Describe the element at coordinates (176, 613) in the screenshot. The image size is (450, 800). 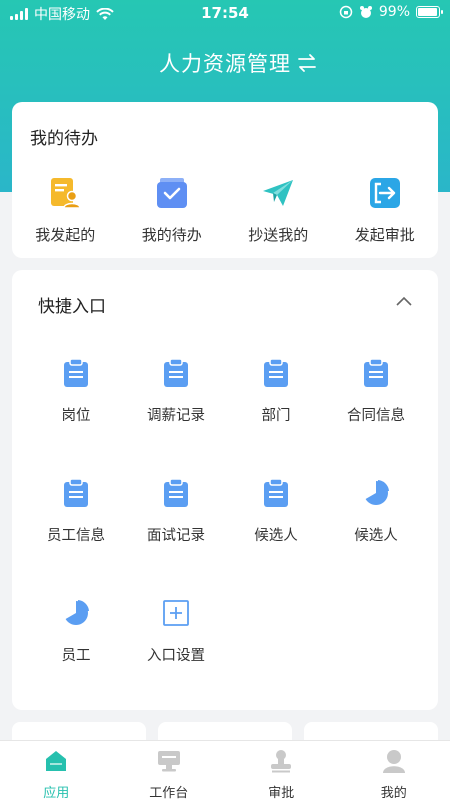
I see `plus-square-icon` at that location.